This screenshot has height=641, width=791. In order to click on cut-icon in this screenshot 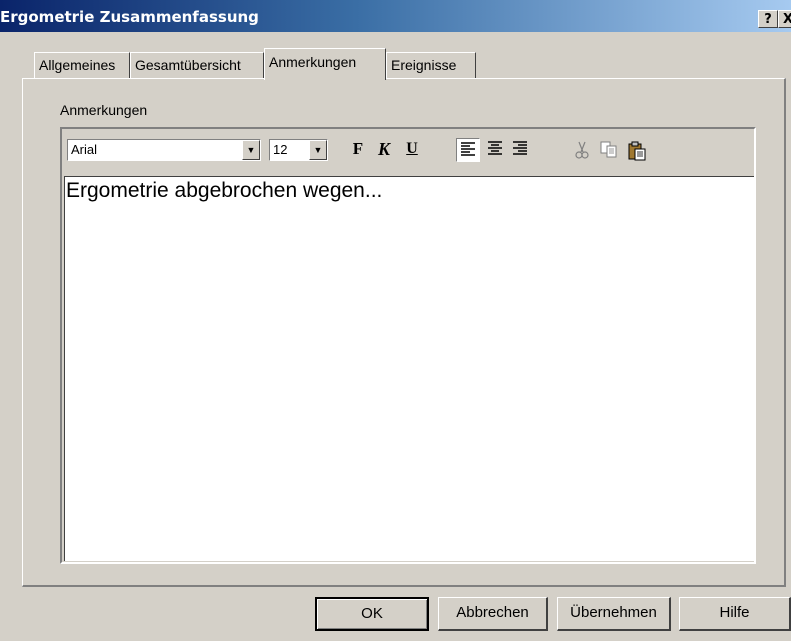, I will do `click(582, 150)`.